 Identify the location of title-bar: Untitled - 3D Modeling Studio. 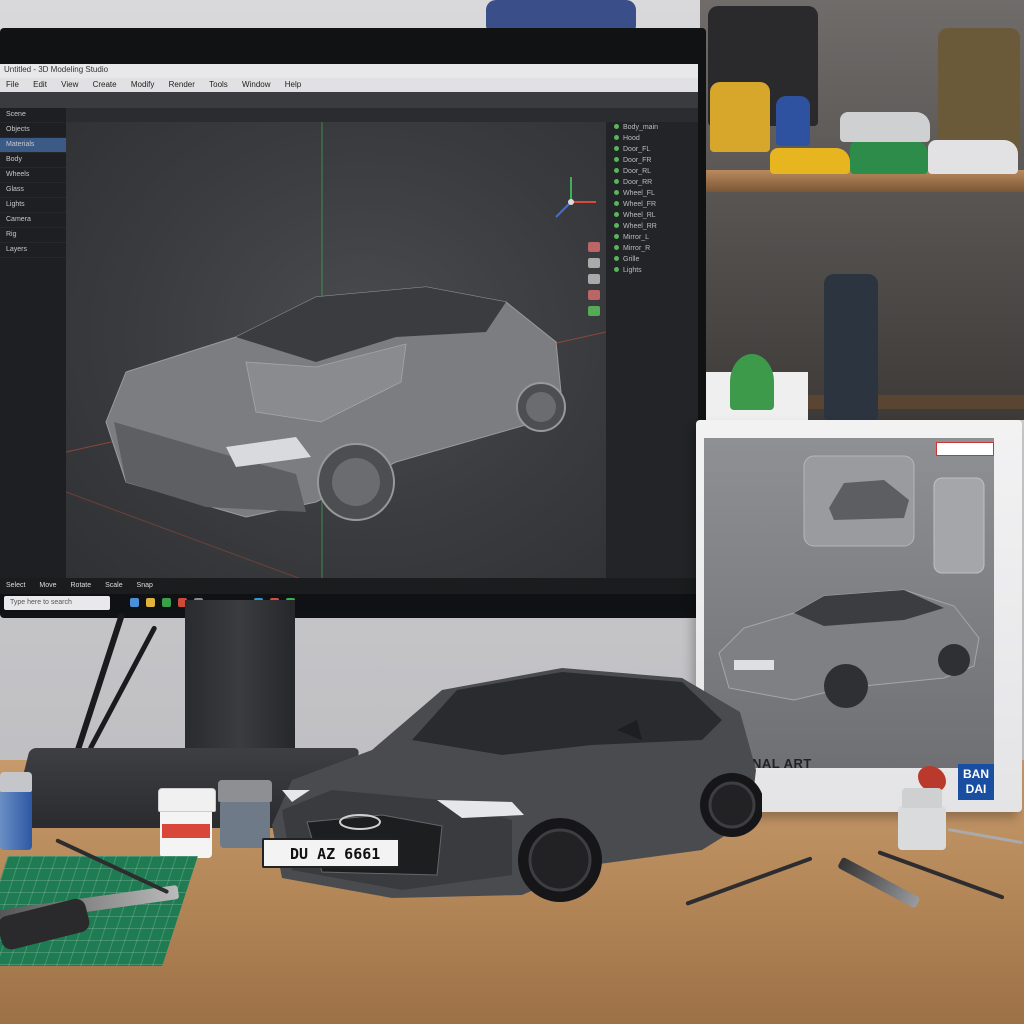
(349, 71).